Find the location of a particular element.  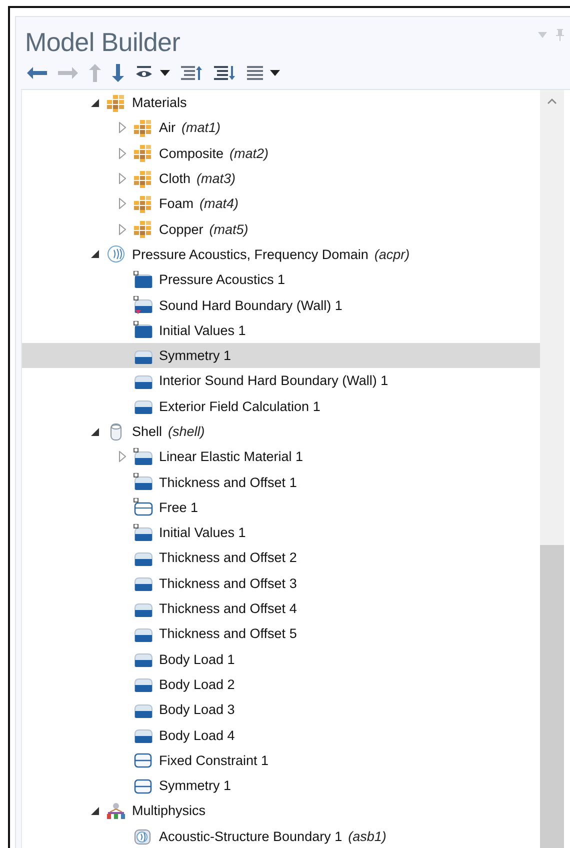

node-label: Air is located at coordinates (167, 128).